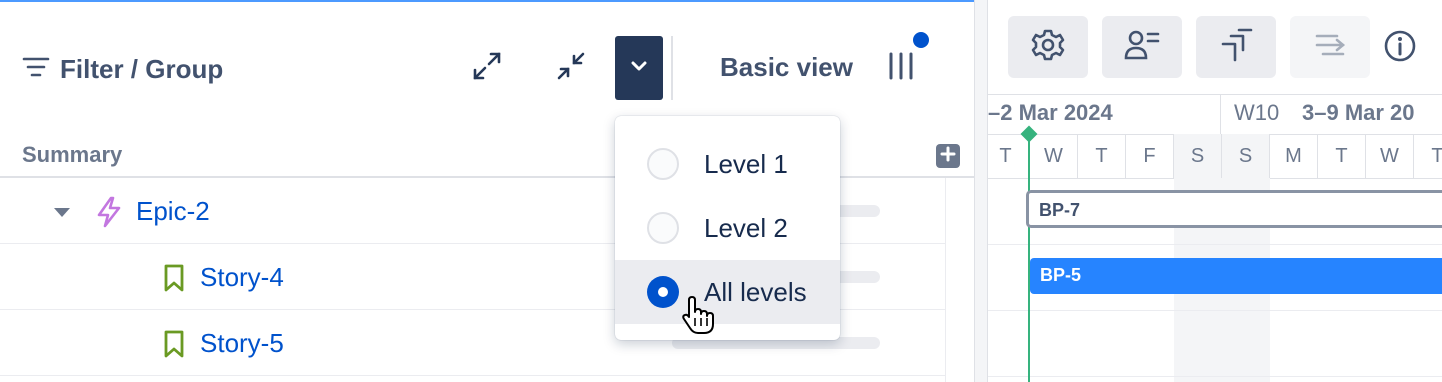 Image resolution: width=1442 pixels, height=382 pixels. What do you see at coordinates (72, 154) in the screenshot?
I see `summary-column-header: Summary` at bounding box center [72, 154].